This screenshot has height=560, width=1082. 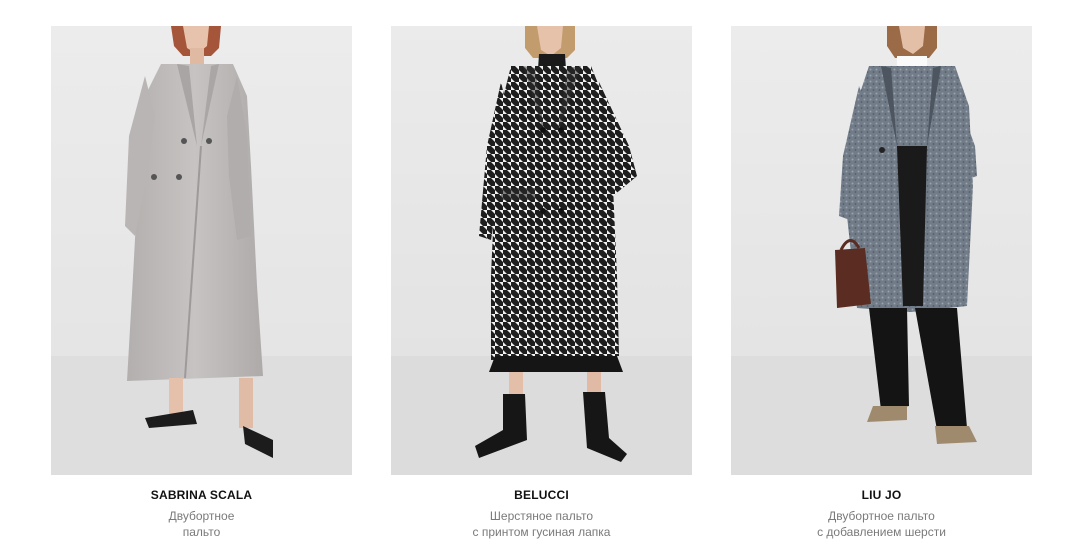 I want to click on product-description: Шерстяное пальто с принтом гусиная лапка, so click(x=541, y=524).